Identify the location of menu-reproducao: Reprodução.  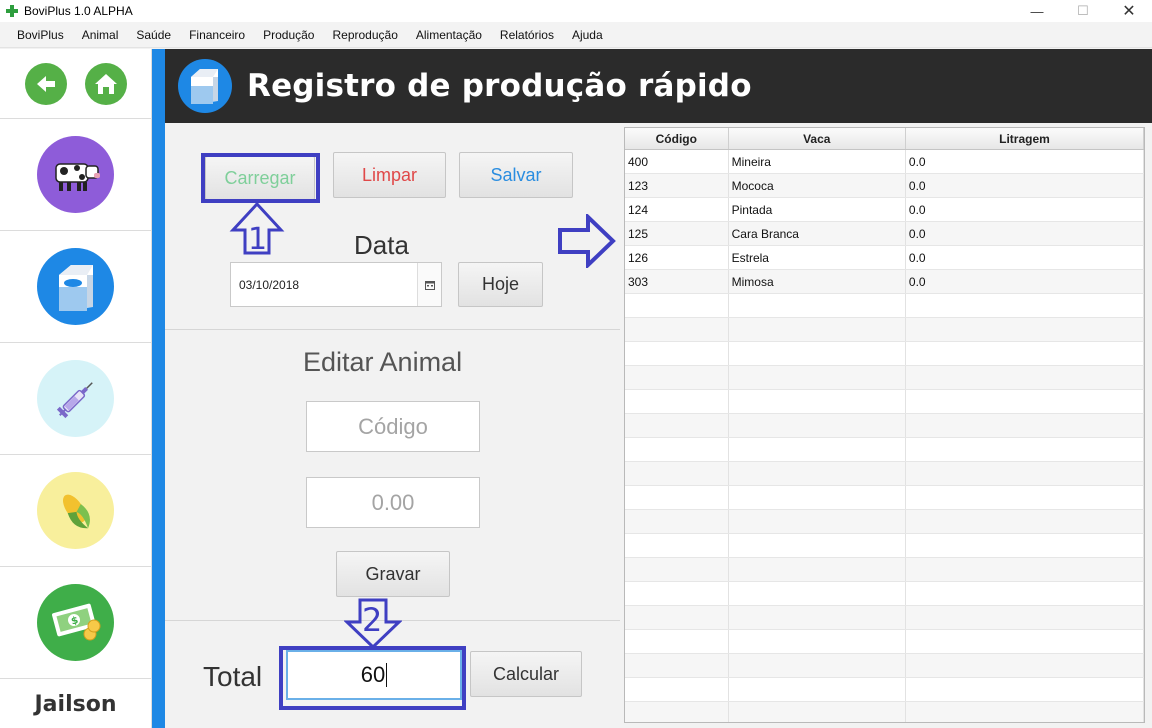
(364, 35).